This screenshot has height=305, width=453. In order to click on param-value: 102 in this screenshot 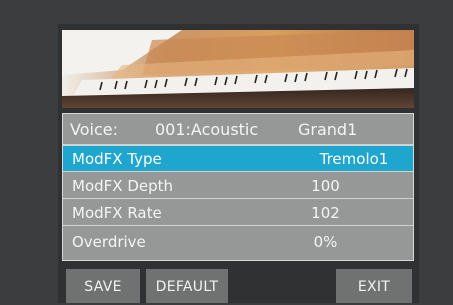, I will do `click(325, 213)`.